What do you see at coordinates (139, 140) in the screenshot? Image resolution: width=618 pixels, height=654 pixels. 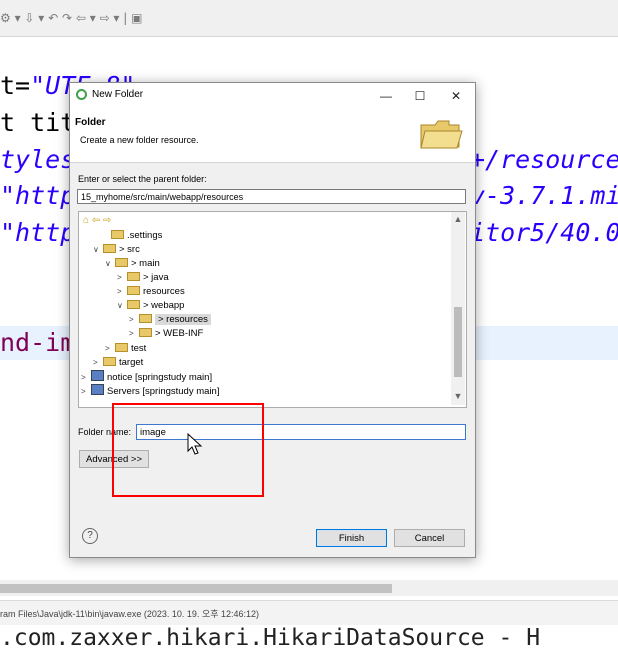 I see `header-description: Create a new folder resource.` at bounding box center [139, 140].